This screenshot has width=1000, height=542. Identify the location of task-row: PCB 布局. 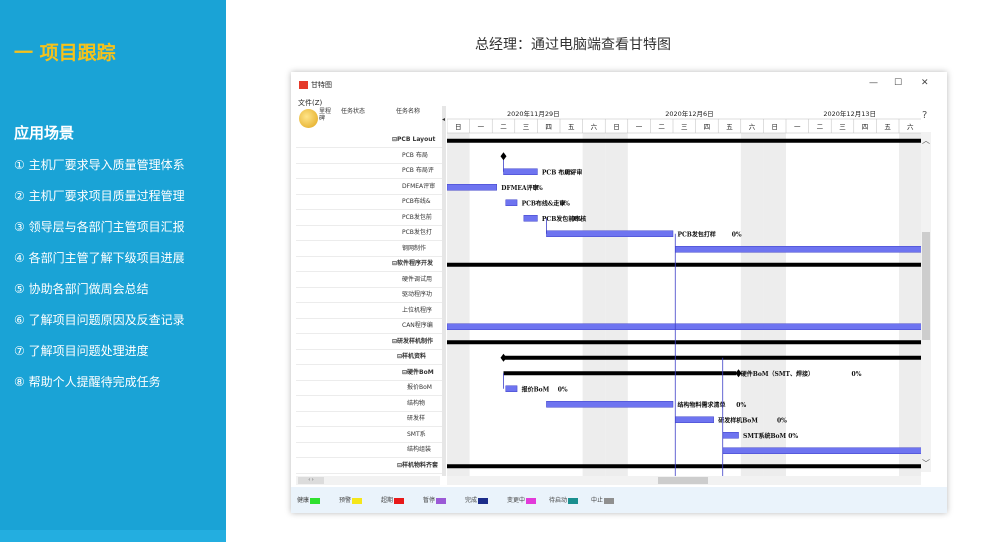
(369, 156).